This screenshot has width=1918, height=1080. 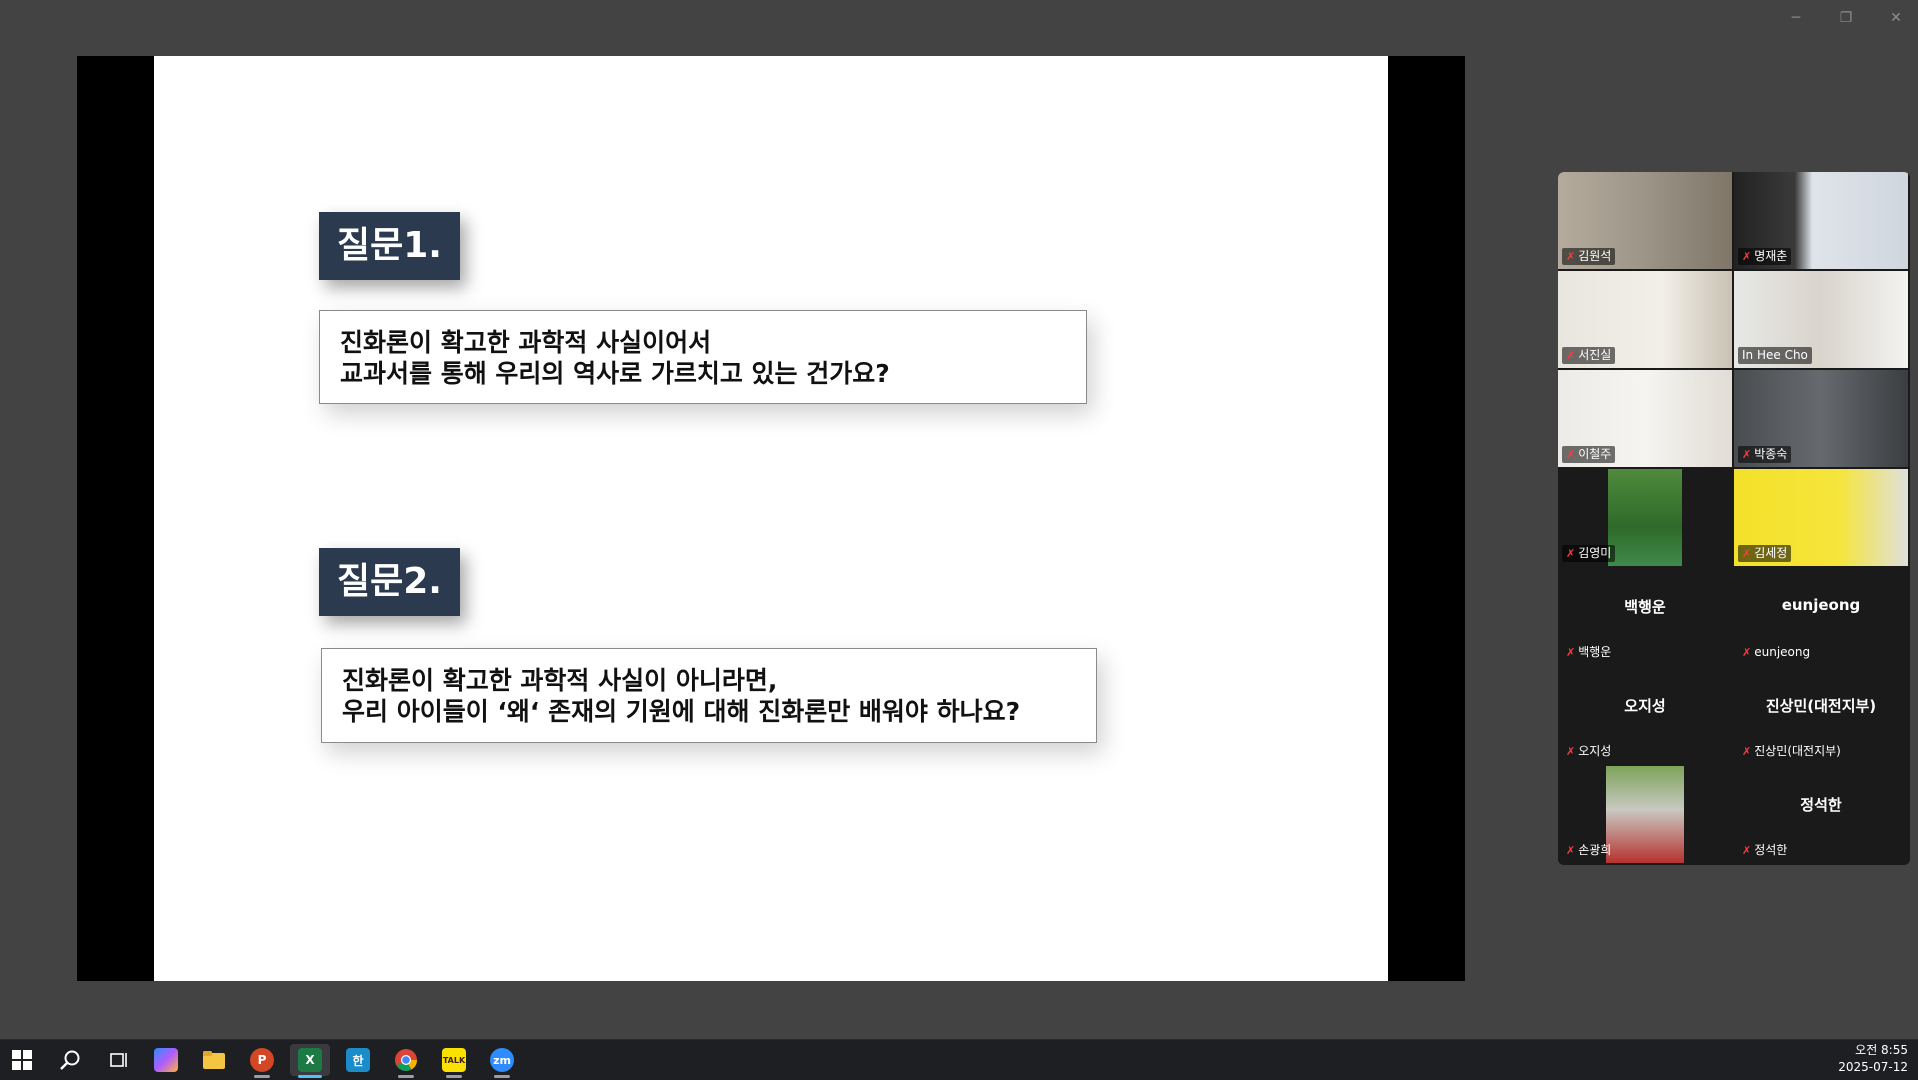 I want to click on hangul-button: 한, so click(x=358, y=1060).